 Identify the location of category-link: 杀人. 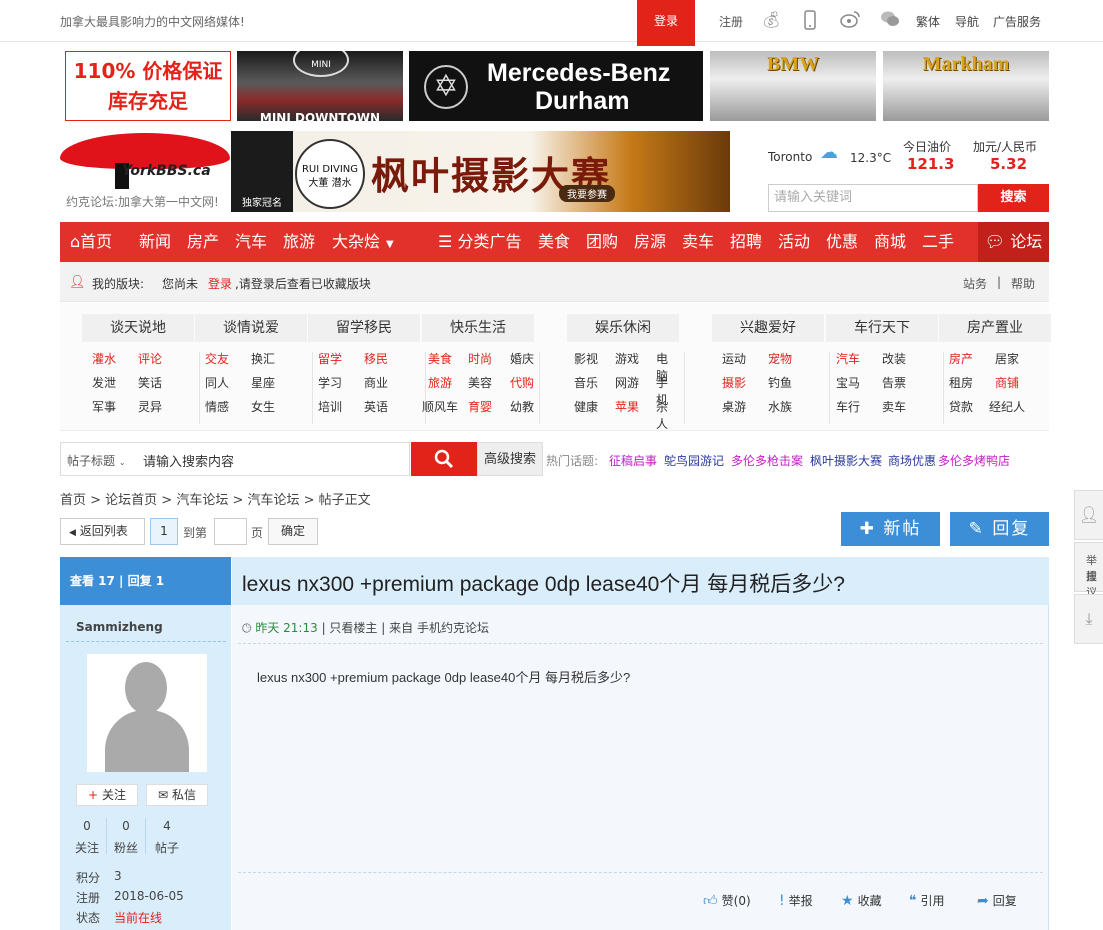
(667, 415).